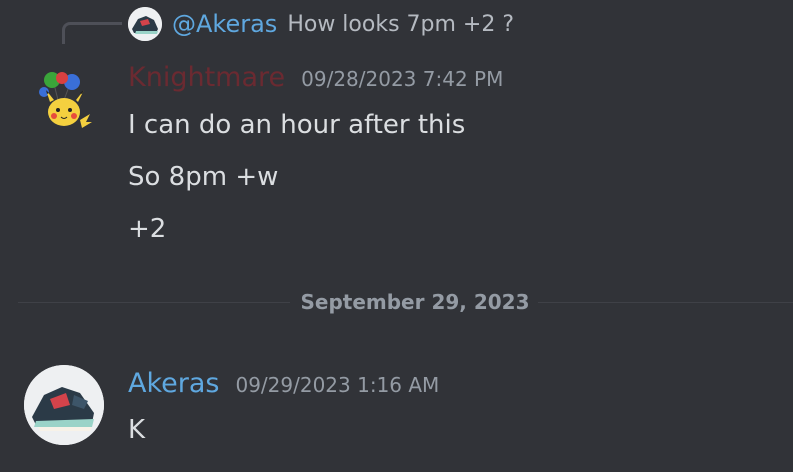 The image size is (793, 472). I want to click on message2-header: Akeras 09/29/2023 1:16 AM, so click(283, 383).